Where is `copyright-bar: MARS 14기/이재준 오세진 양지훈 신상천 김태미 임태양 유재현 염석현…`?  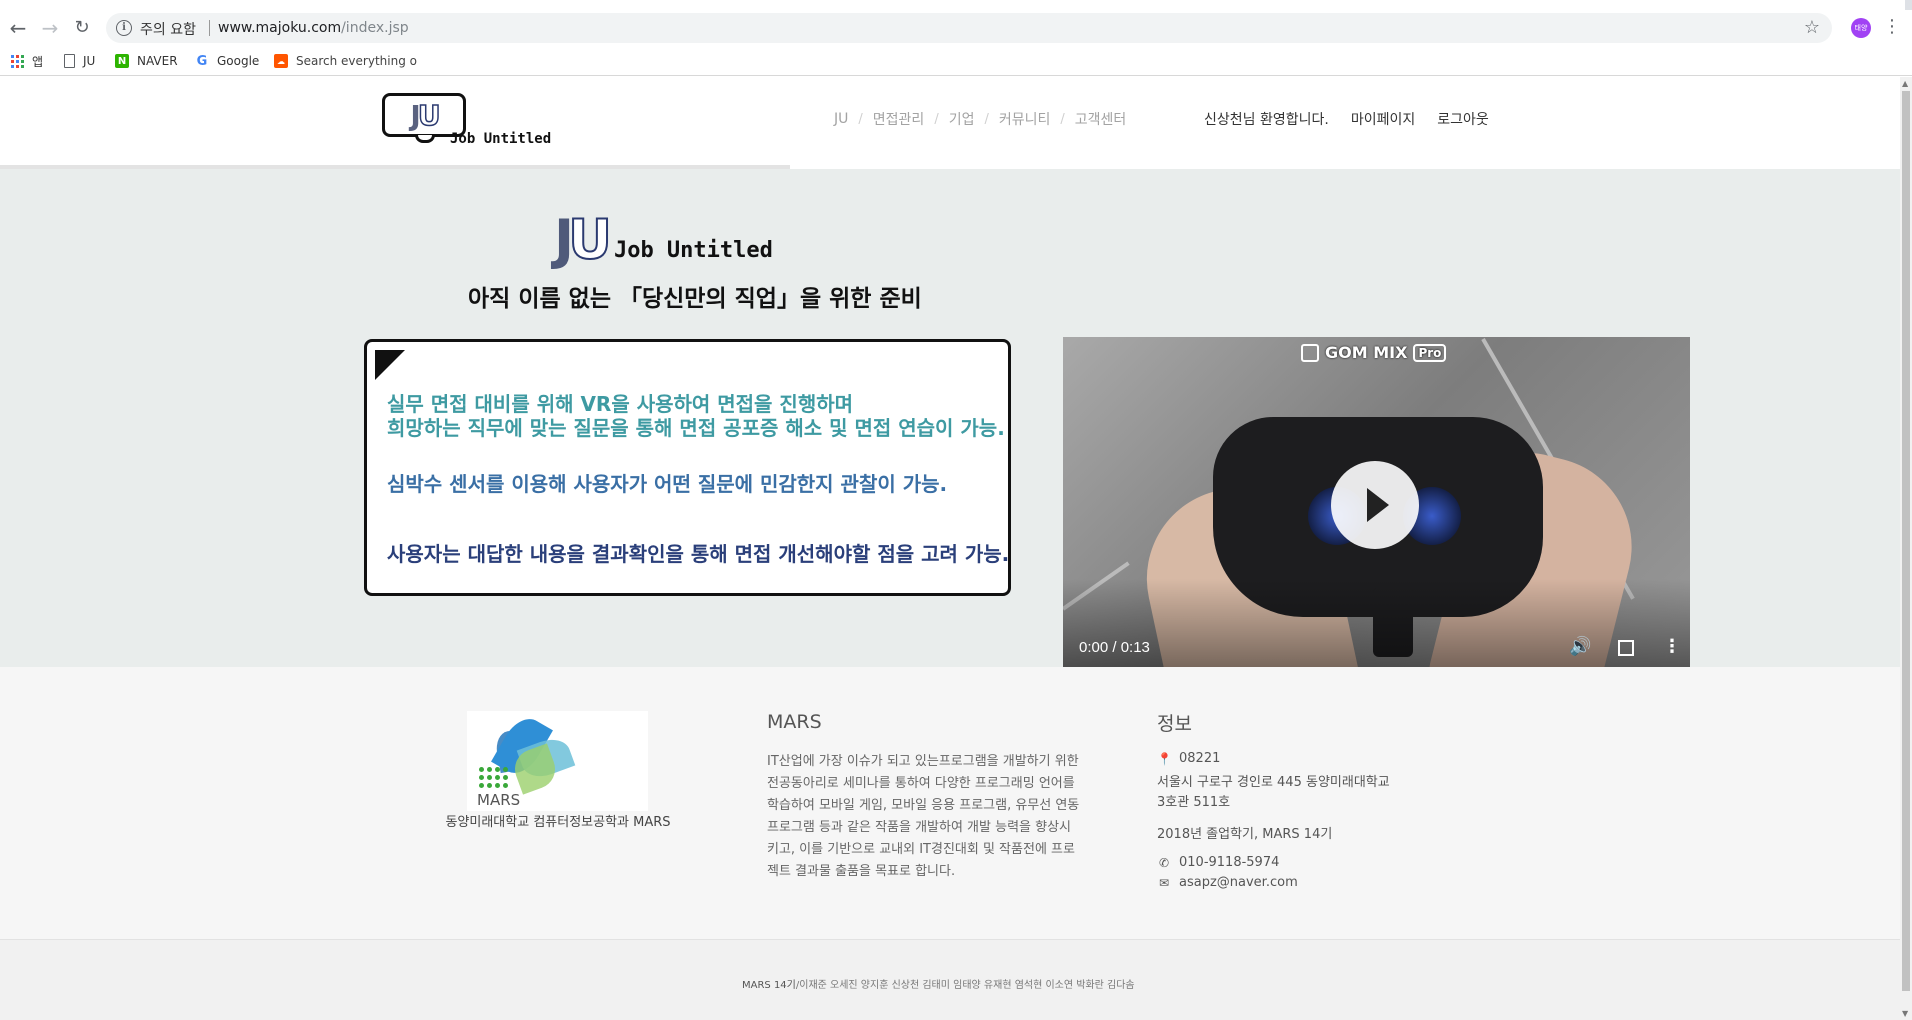
copyright-bar: MARS 14기/이재준 오세진 양지훈 신상천 김태미 임태양 유재현 염석현… is located at coordinates (950, 979).